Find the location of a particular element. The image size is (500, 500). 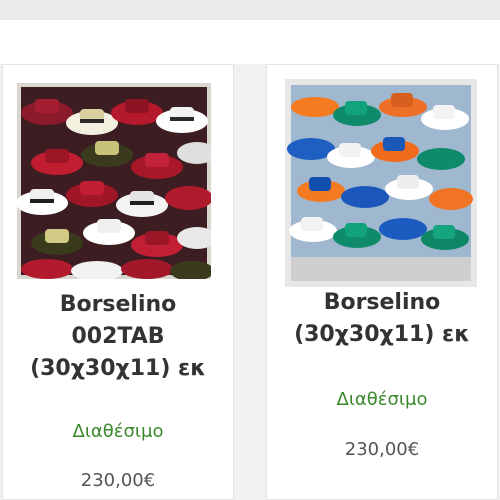

page-spacer is located at coordinates (250, 42).